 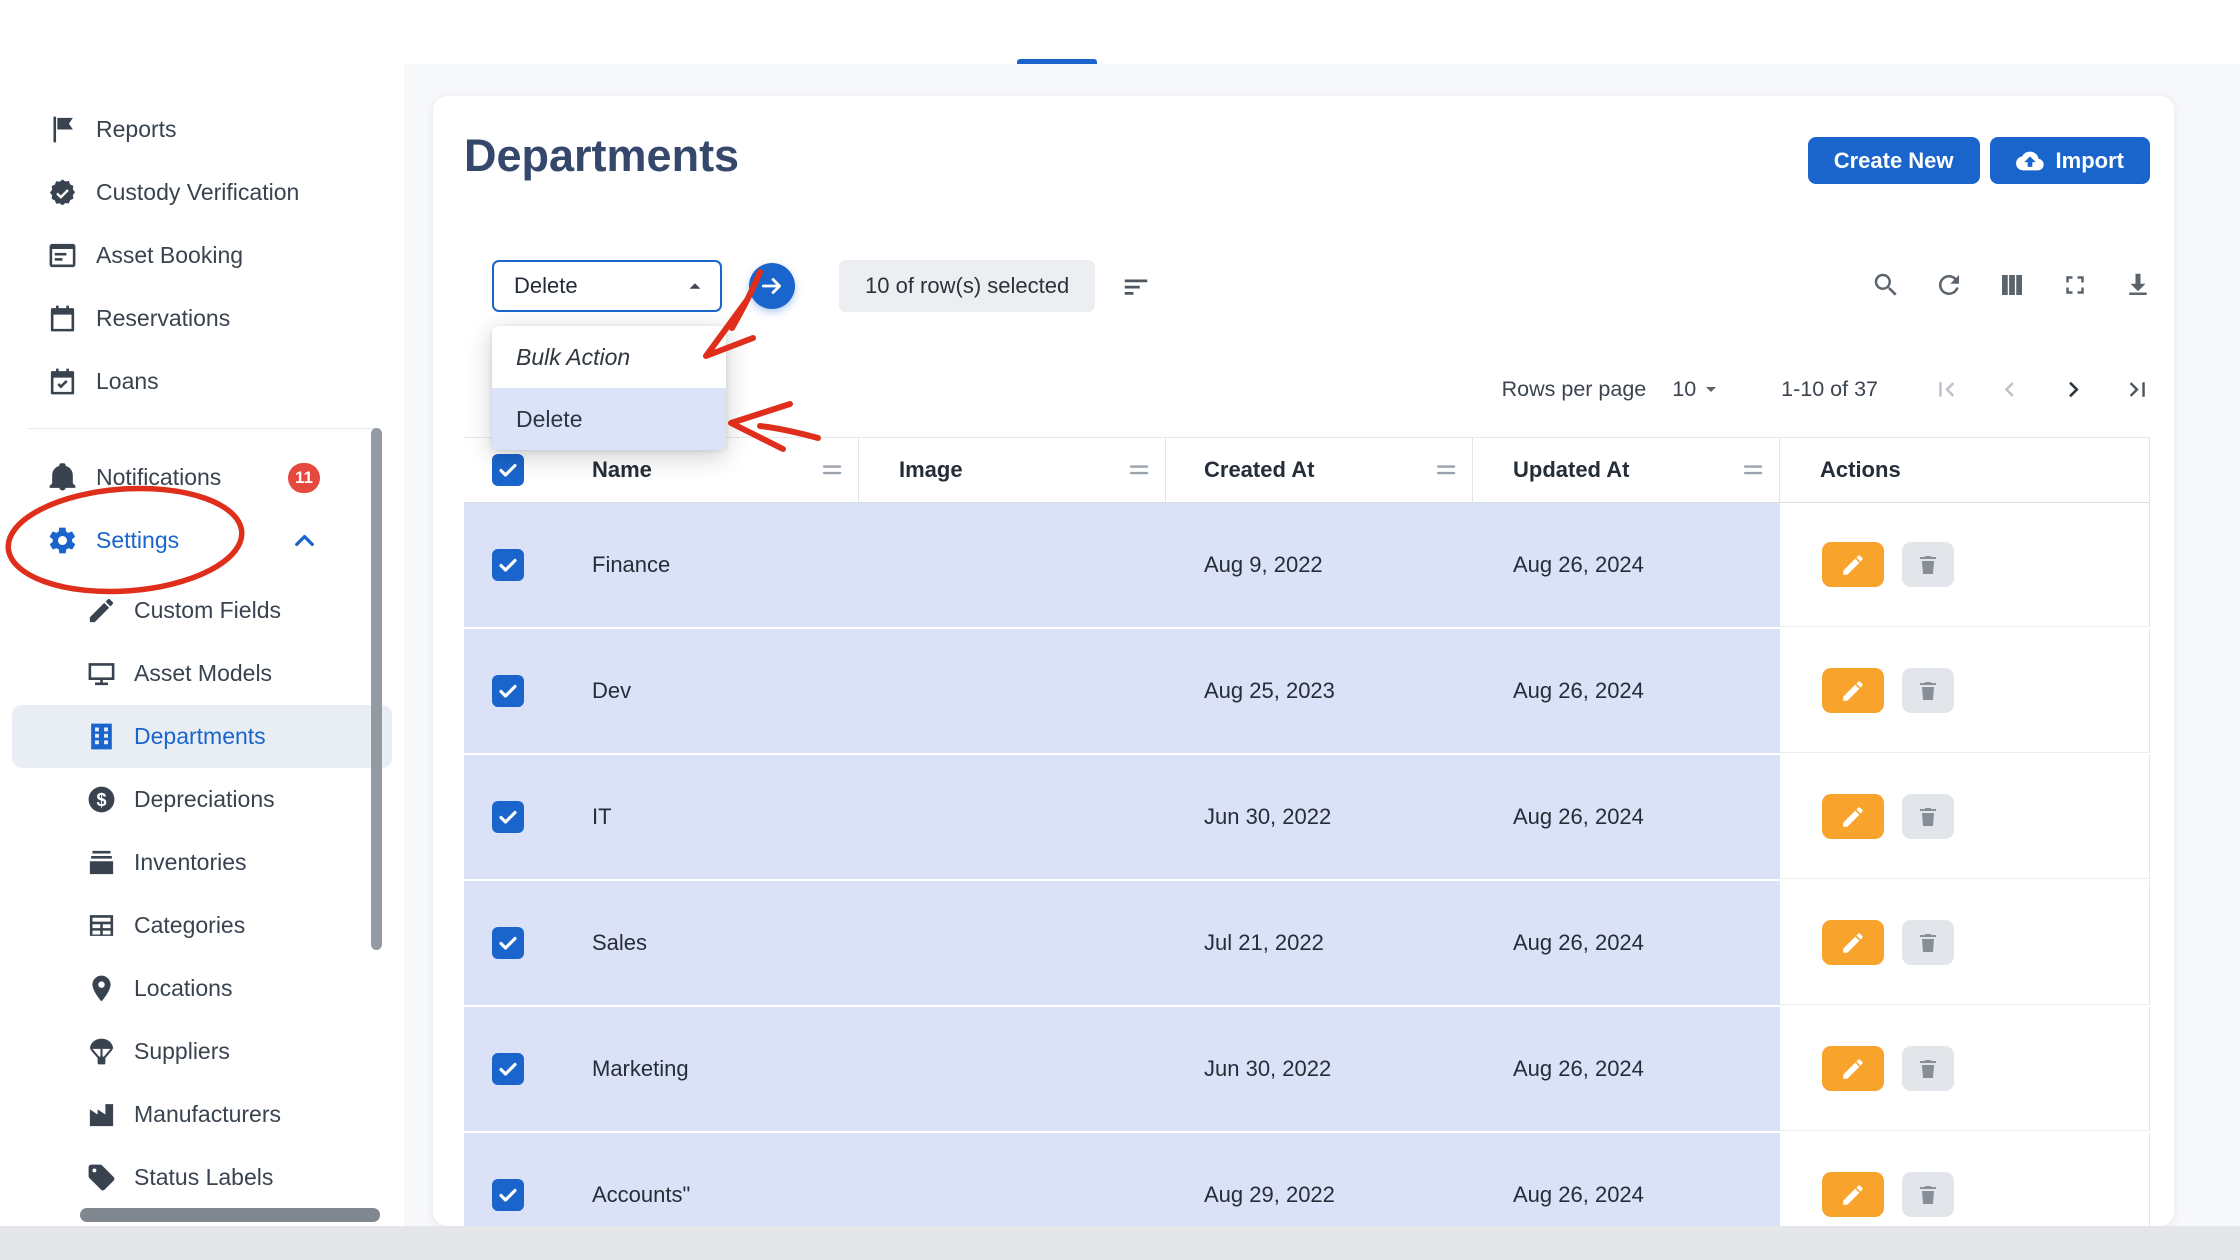 I want to click on last-page-icon, so click(x=2137, y=389).